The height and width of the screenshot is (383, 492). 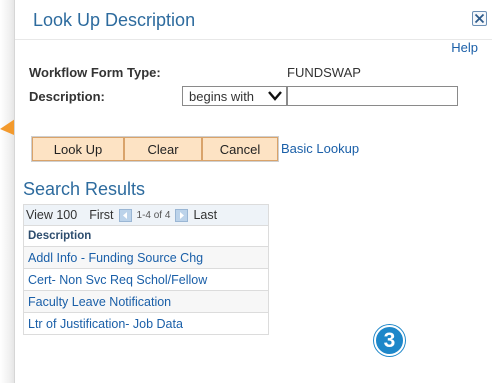 What do you see at coordinates (84, 189) in the screenshot?
I see `search-results-title: Search Results` at bounding box center [84, 189].